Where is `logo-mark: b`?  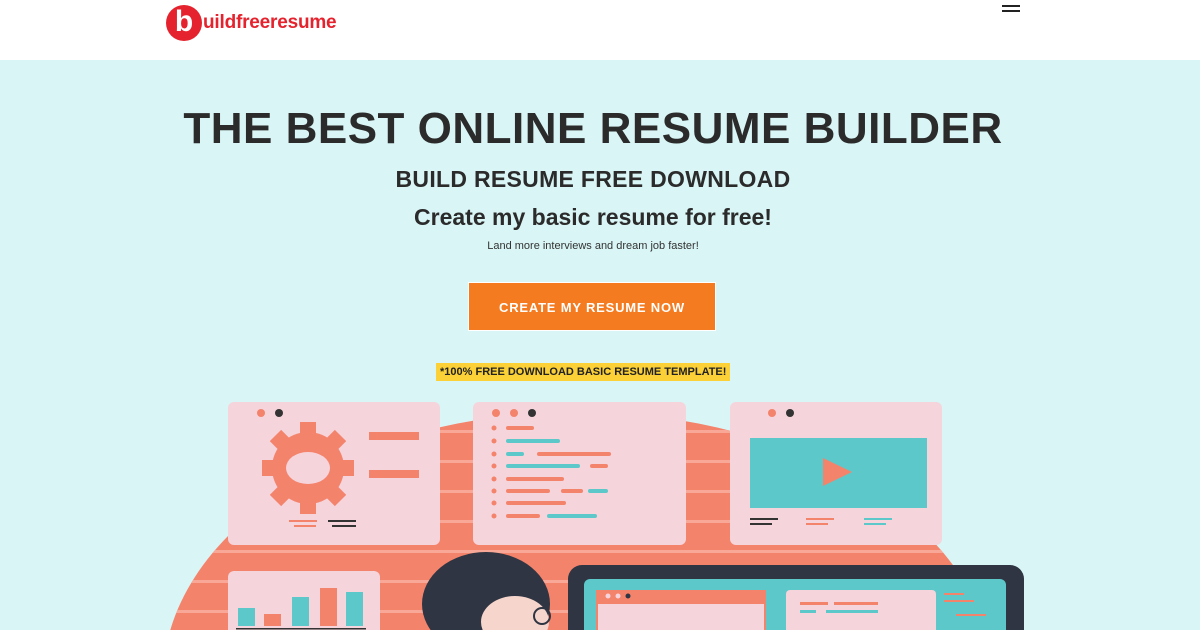
logo-mark: b is located at coordinates (184, 23).